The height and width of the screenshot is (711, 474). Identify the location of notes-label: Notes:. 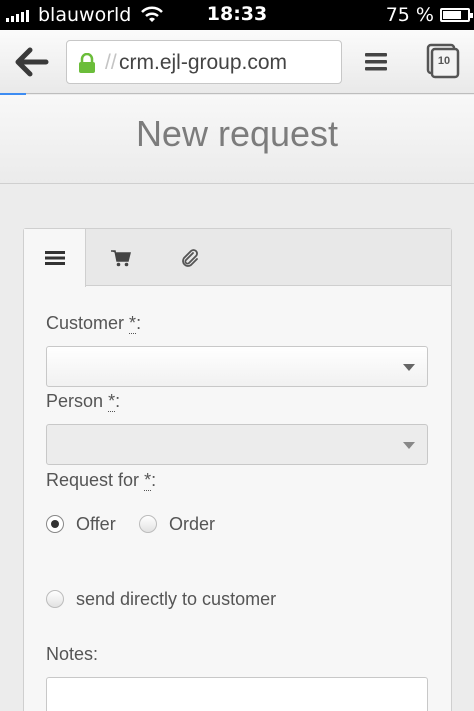
(72, 654).